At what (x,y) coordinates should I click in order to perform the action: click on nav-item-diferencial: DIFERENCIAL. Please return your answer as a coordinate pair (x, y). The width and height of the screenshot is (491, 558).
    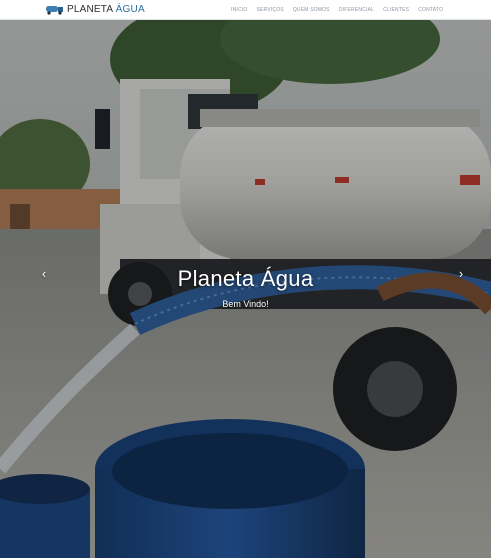
    Looking at the image, I should click on (356, 10).